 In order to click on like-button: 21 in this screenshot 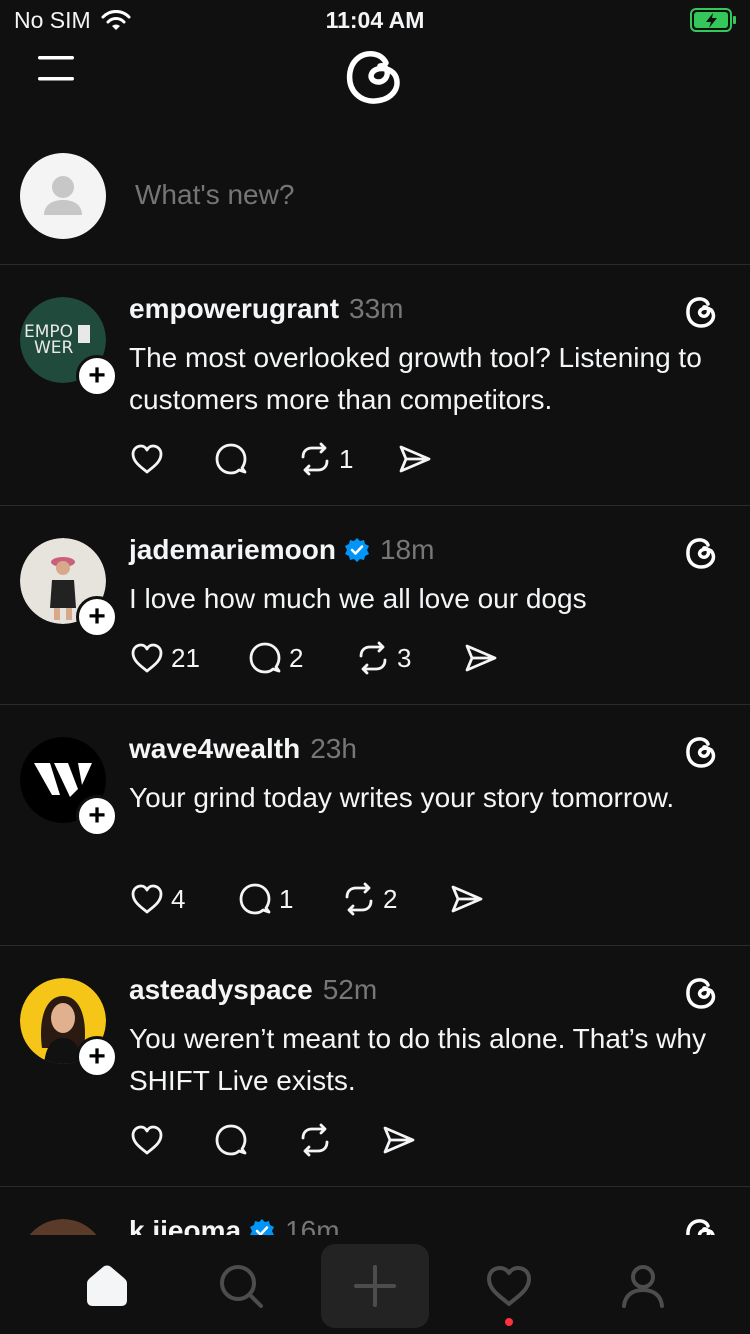, I will do `click(188, 658)`.